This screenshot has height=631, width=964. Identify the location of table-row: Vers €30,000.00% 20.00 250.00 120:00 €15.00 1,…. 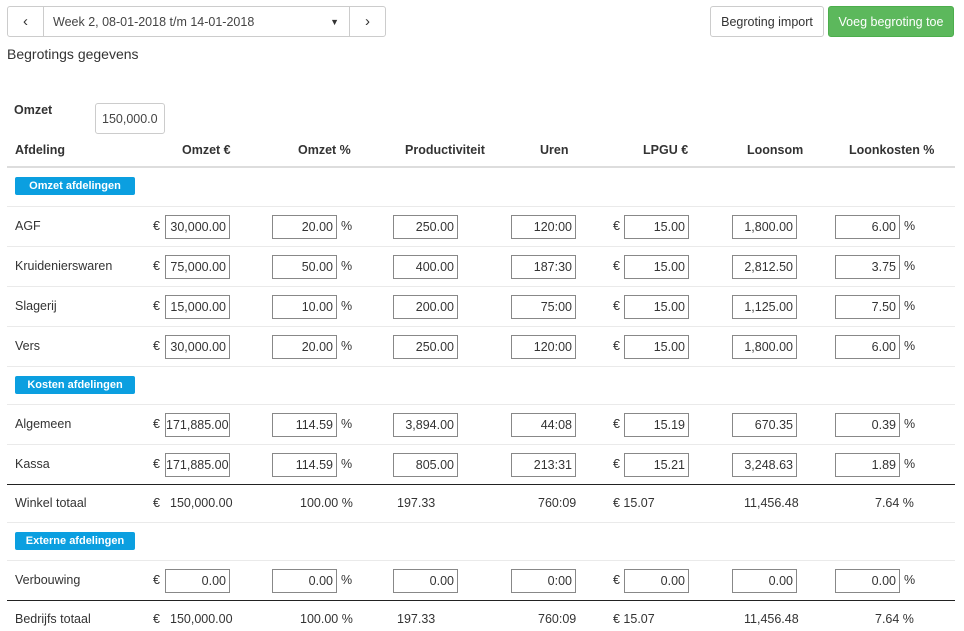
(481, 346).